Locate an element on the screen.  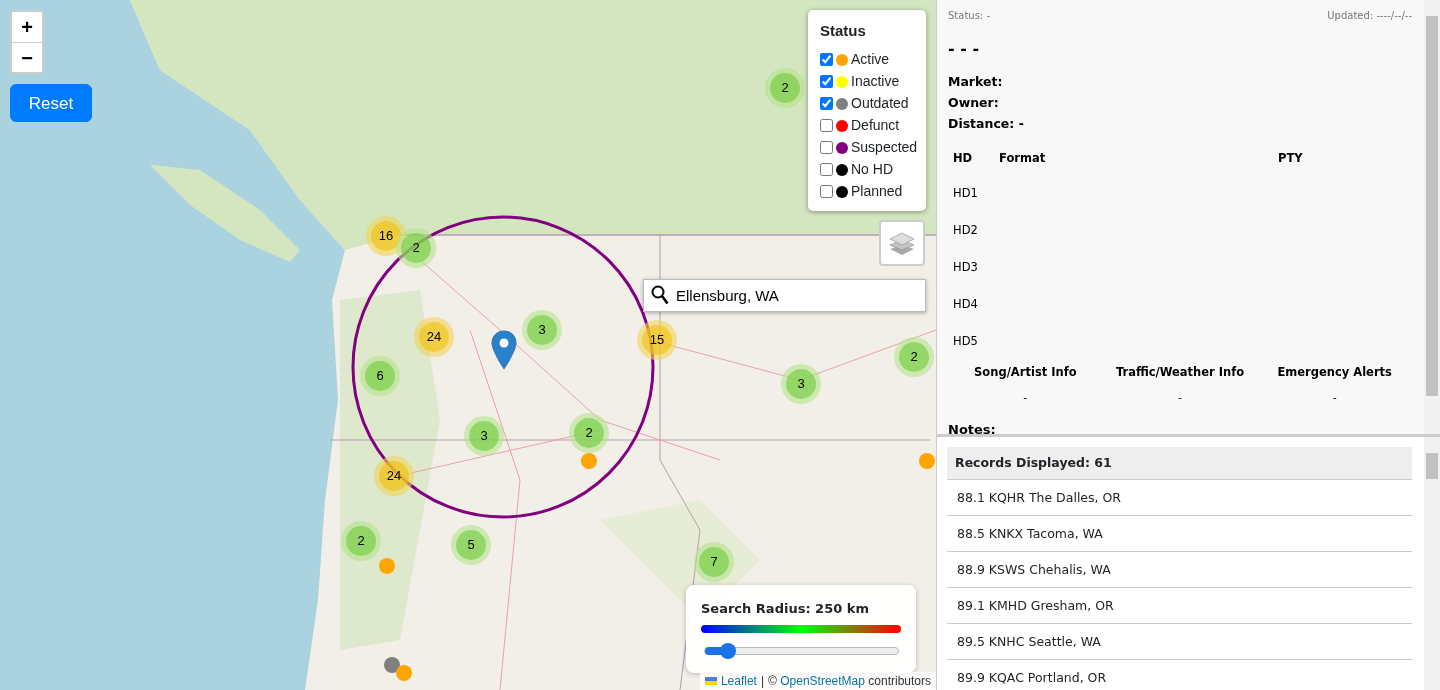
zoom-out-button: − is located at coordinates (27, 57).